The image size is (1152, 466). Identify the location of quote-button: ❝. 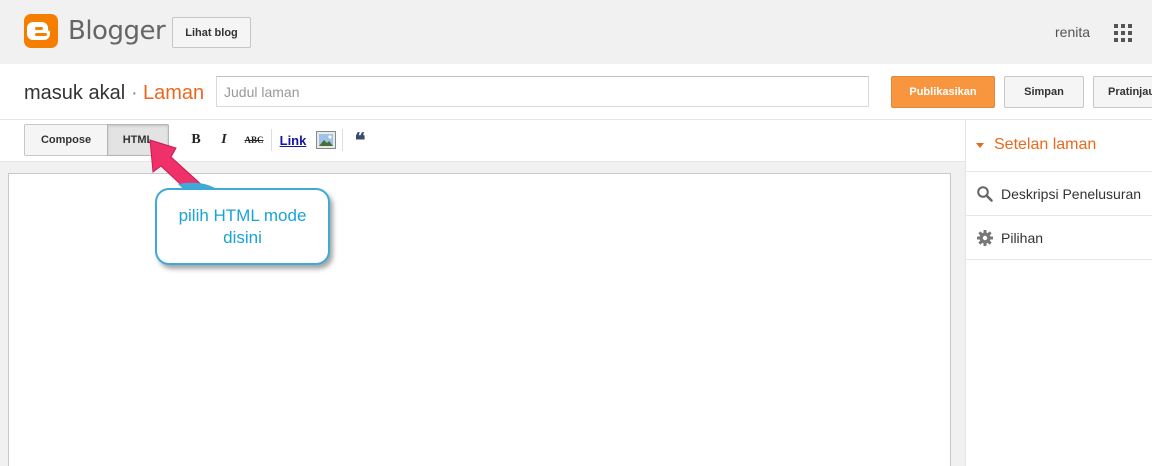
(360, 140).